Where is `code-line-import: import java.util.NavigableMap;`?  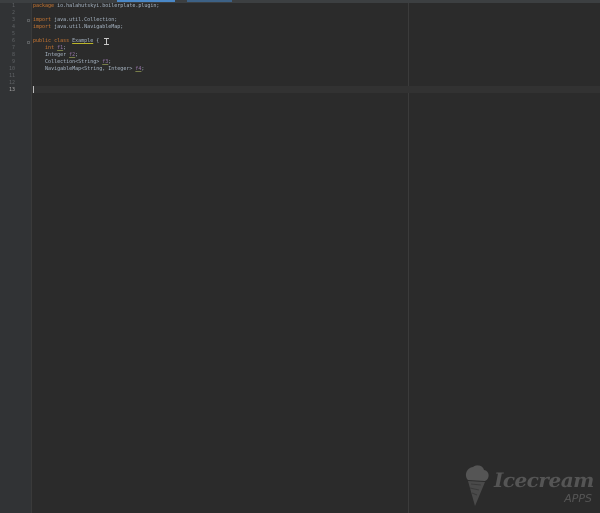
code-line-import: import java.util.NavigableMap; is located at coordinates (78, 27).